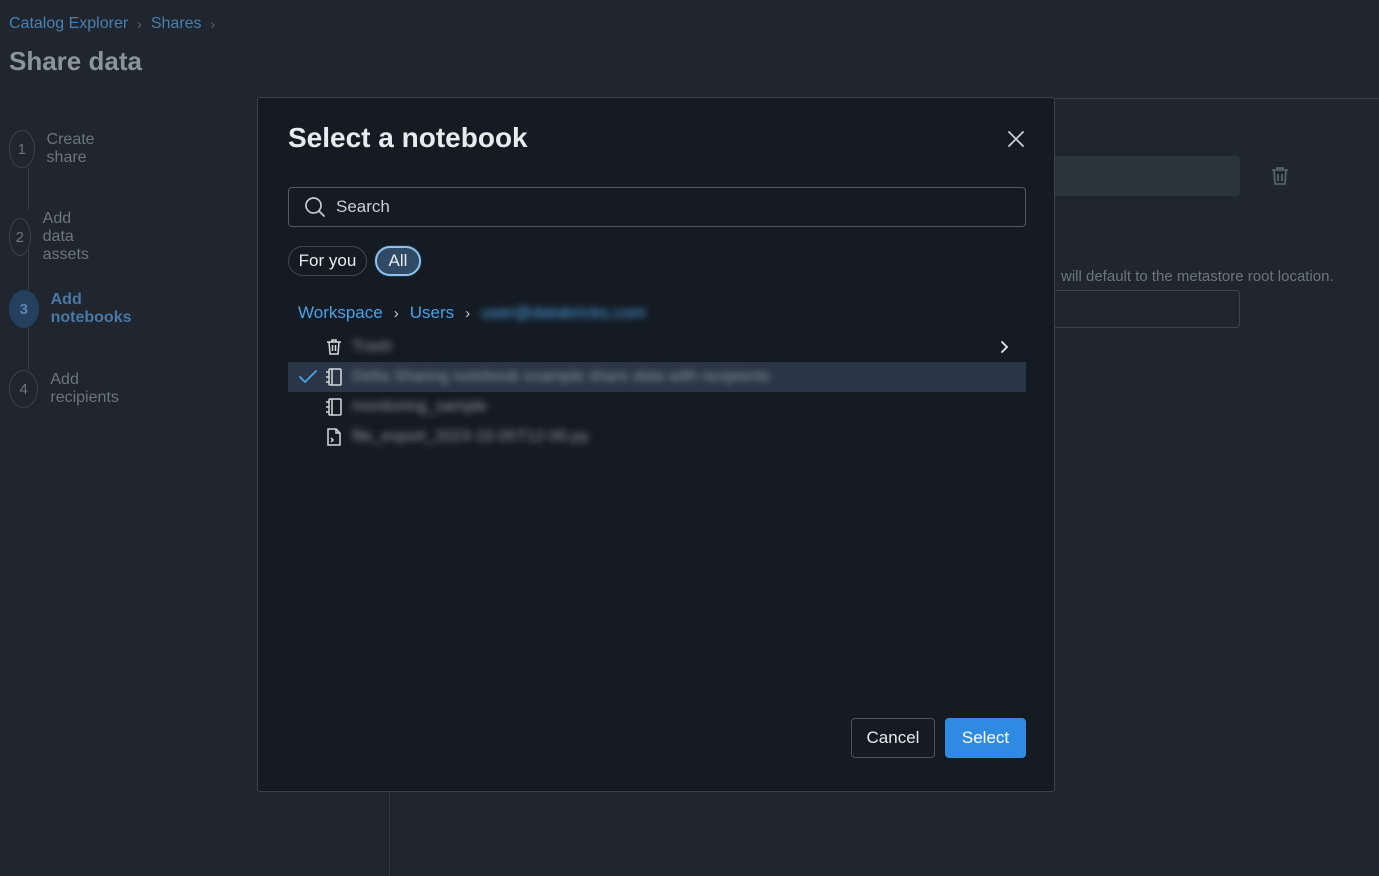  What do you see at coordinates (91, 308) in the screenshot?
I see `step-label: Add notebooks` at bounding box center [91, 308].